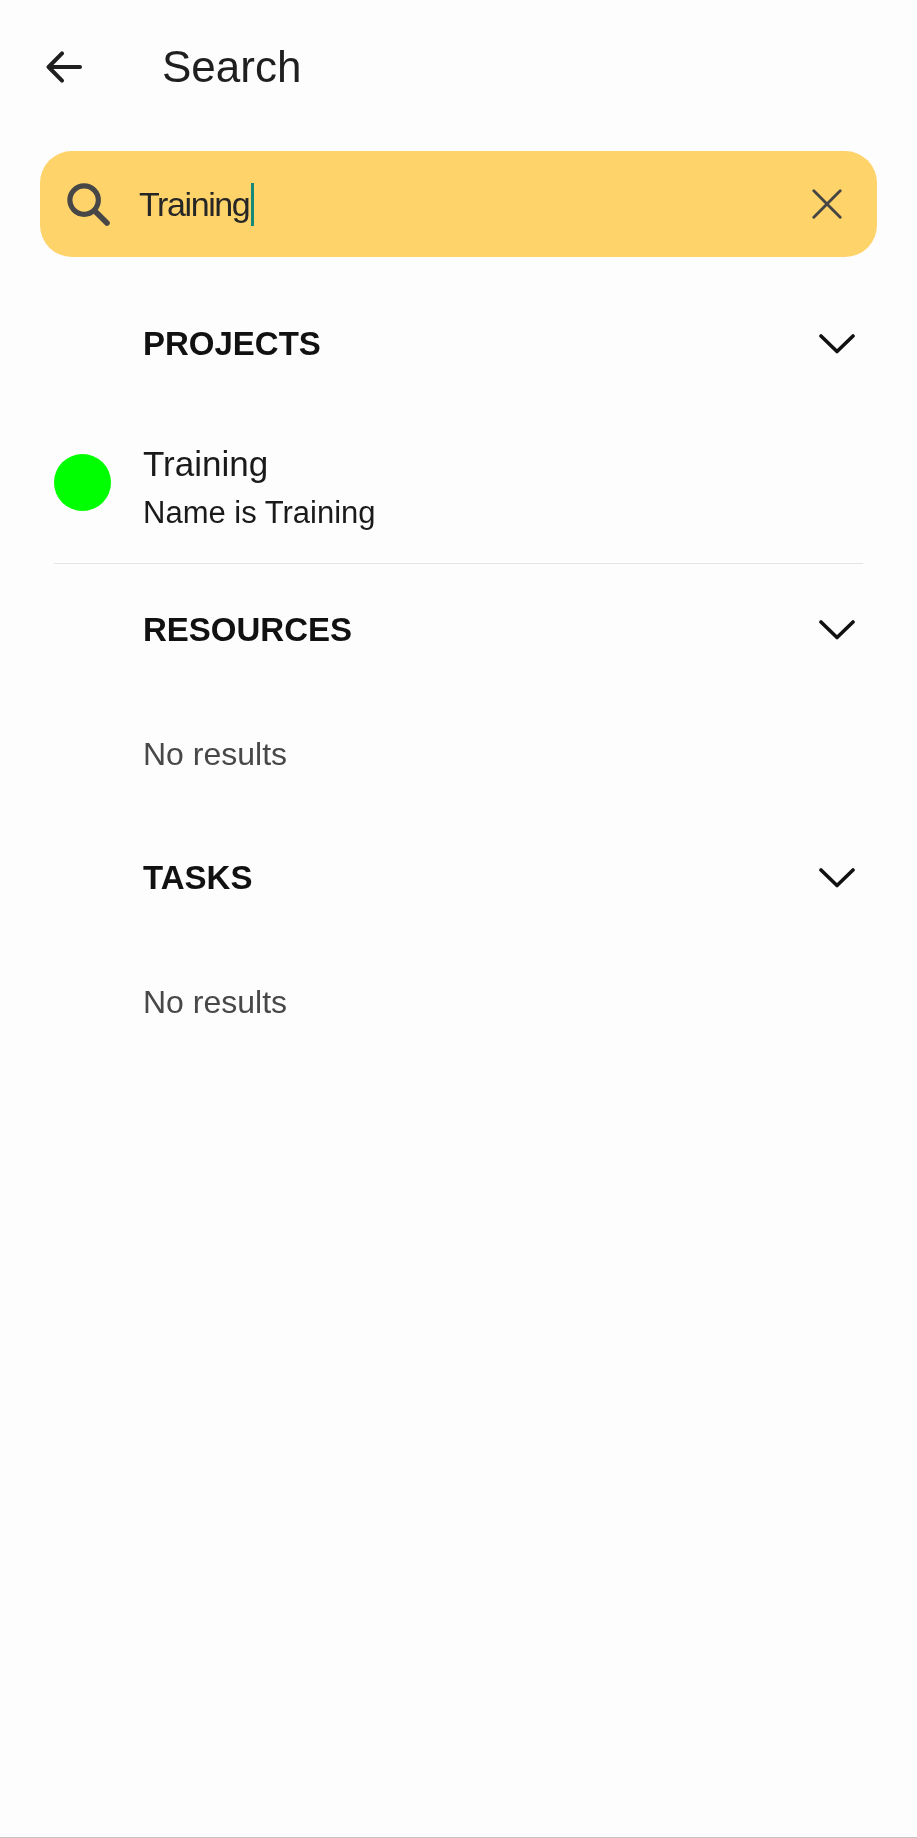 This screenshot has height=1838, width=917. Describe the element at coordinates (198, 878) in the screenshot. I see `section-title: TASKS` at that location.